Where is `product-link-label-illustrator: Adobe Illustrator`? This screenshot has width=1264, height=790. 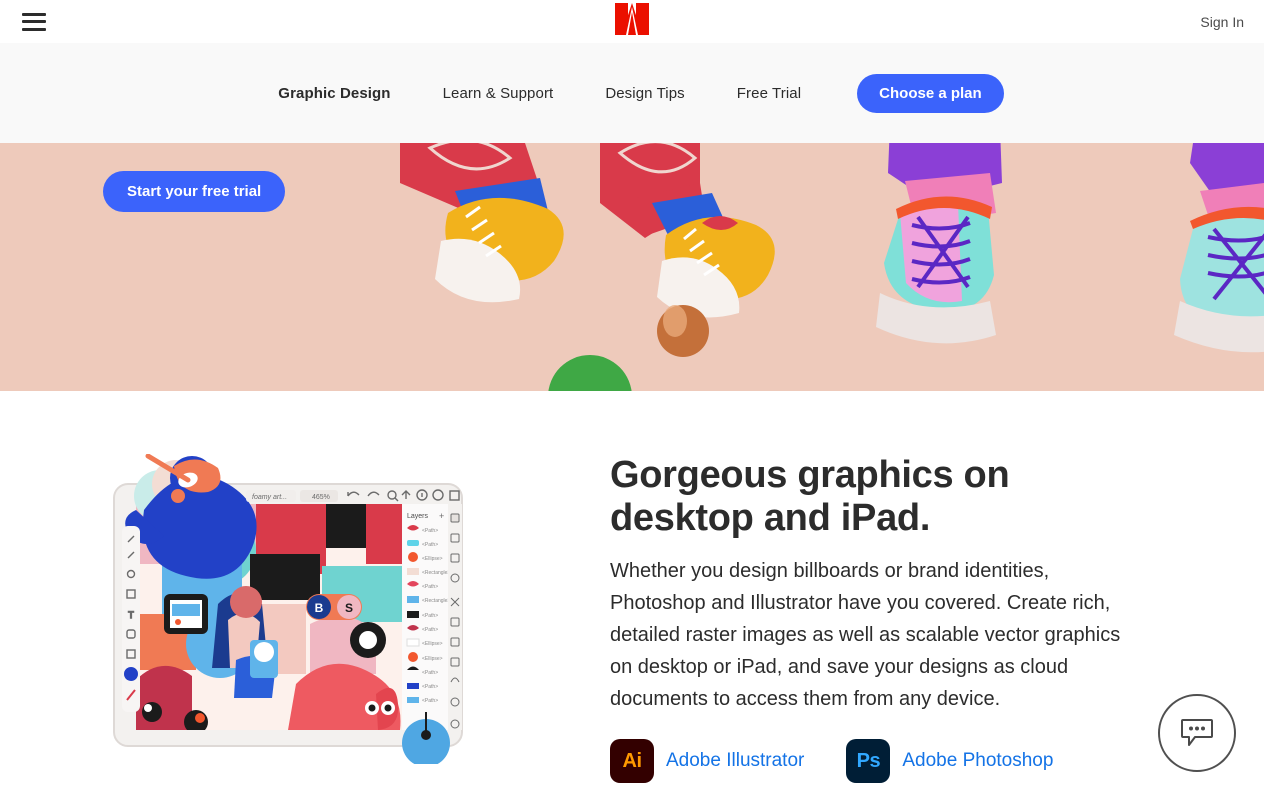 product-link-label-illustrator: Adobe Illustrator is located at coordinates (735, 761).